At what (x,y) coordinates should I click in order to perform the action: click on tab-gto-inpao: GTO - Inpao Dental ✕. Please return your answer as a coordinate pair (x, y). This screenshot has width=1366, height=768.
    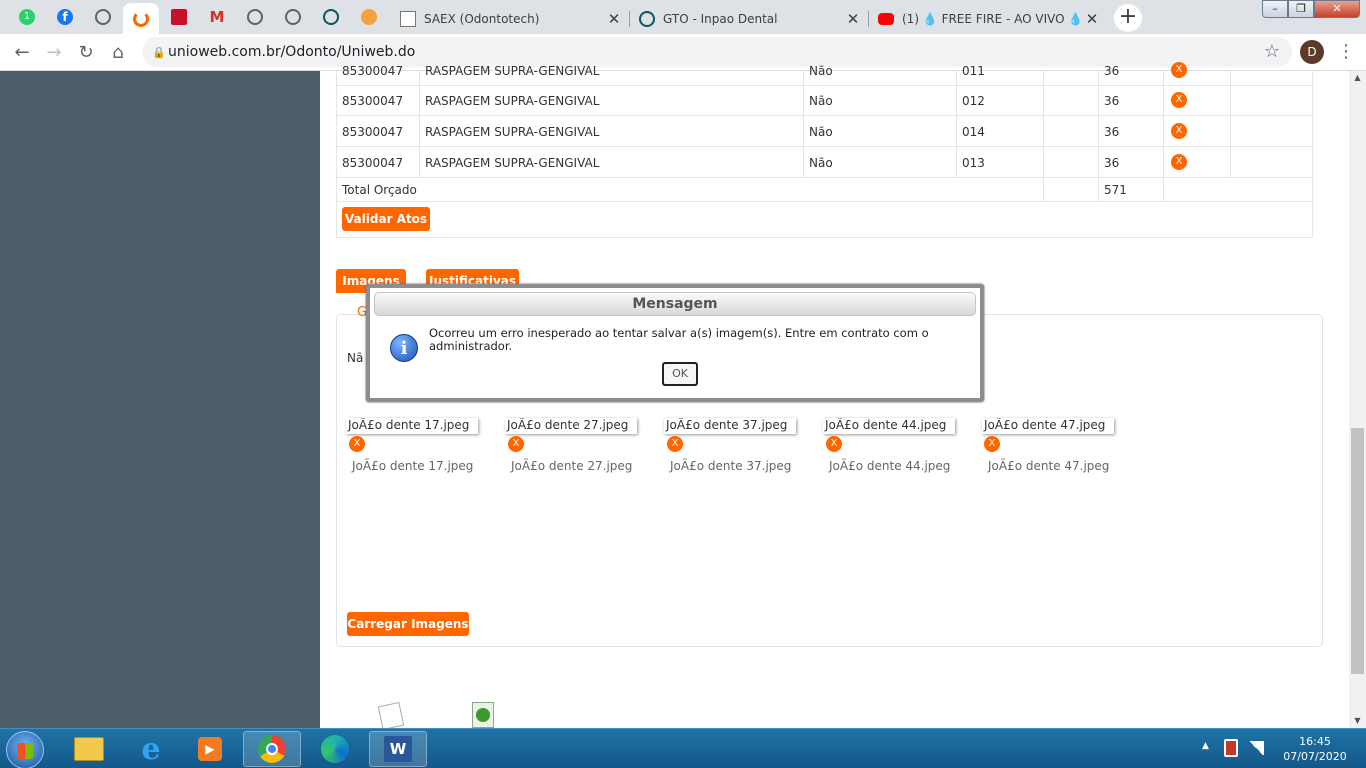
    Looking at the image, I should click on (750, 18).